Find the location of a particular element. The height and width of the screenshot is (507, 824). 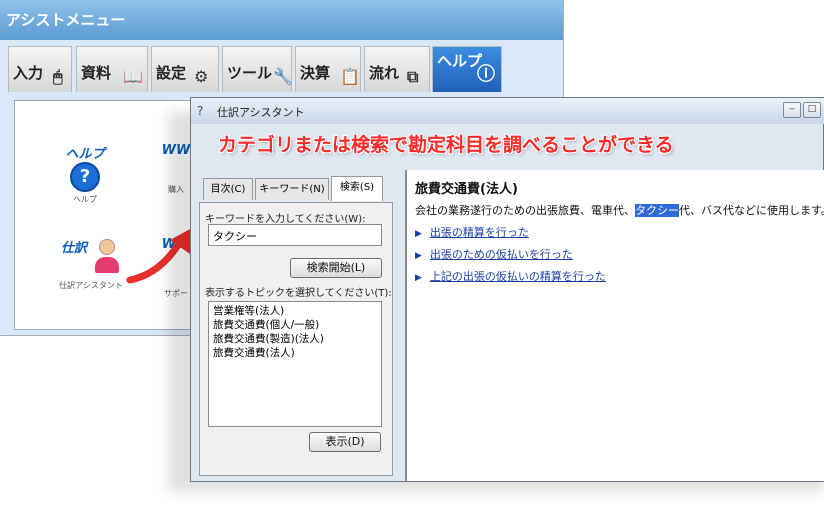

gear-icon: ⚙ is located at coordinates (201, 76).